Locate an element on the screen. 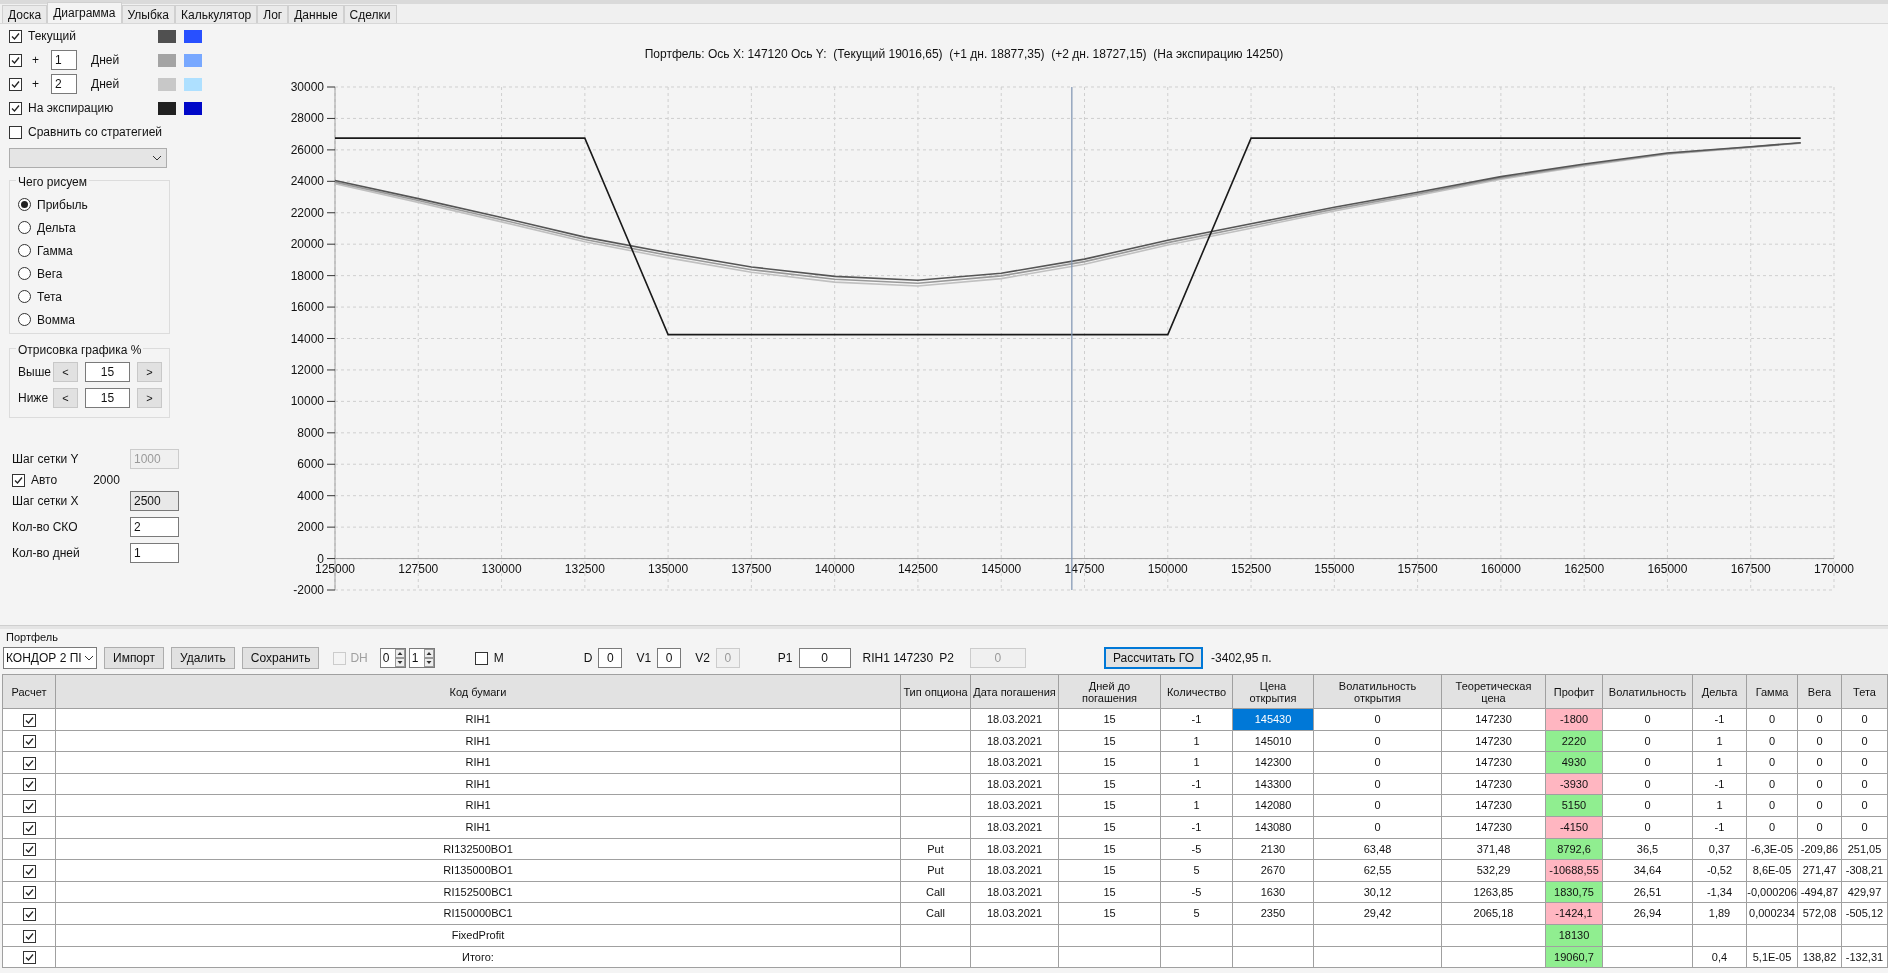 The height and width of the screenshot is (973, 1888). column-header: Тип опциона is located at coordinates (935, 691).